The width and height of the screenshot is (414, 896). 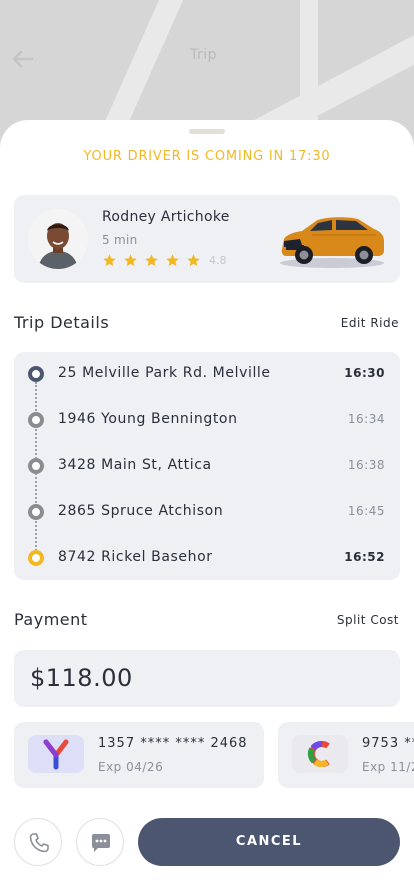 What do you see at coordinates (120, 240) in the screenshot?
I see `driver-eta: 5 min` at bounding box center [120, 240].